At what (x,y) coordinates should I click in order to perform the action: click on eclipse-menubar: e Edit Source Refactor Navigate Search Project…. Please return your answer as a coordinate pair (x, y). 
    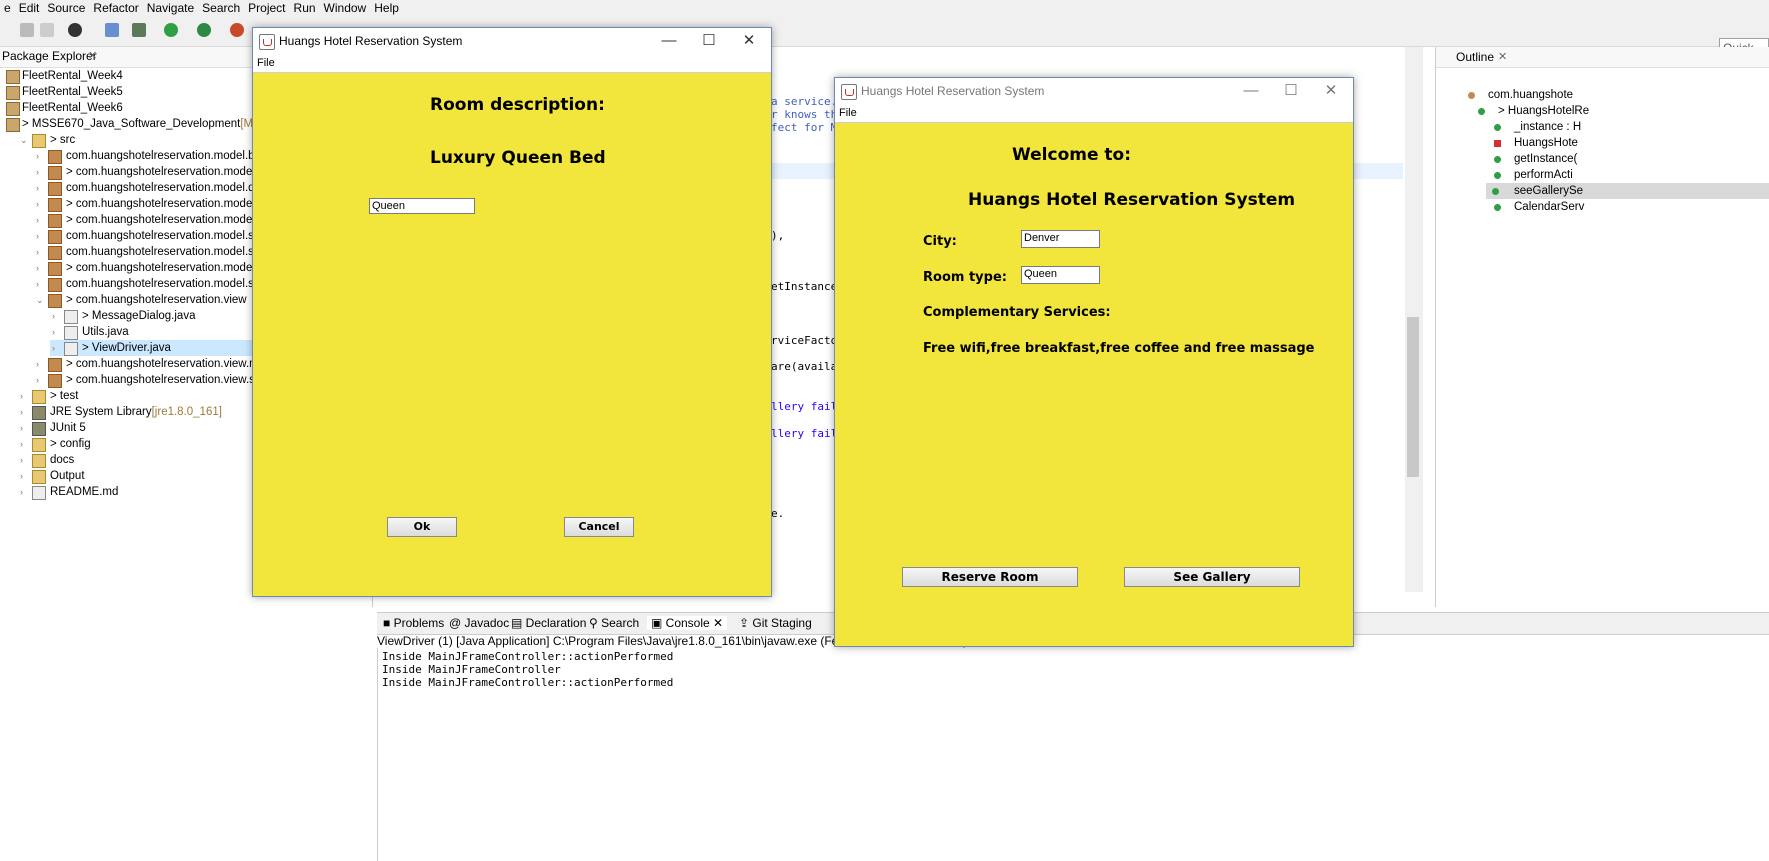
    Looking at the image, I should click on (884, 8).